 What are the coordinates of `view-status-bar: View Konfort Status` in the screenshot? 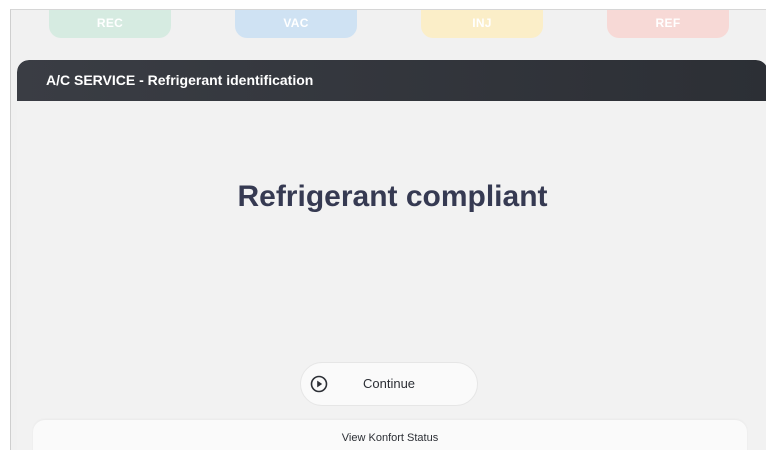 It's located at (390, 435).